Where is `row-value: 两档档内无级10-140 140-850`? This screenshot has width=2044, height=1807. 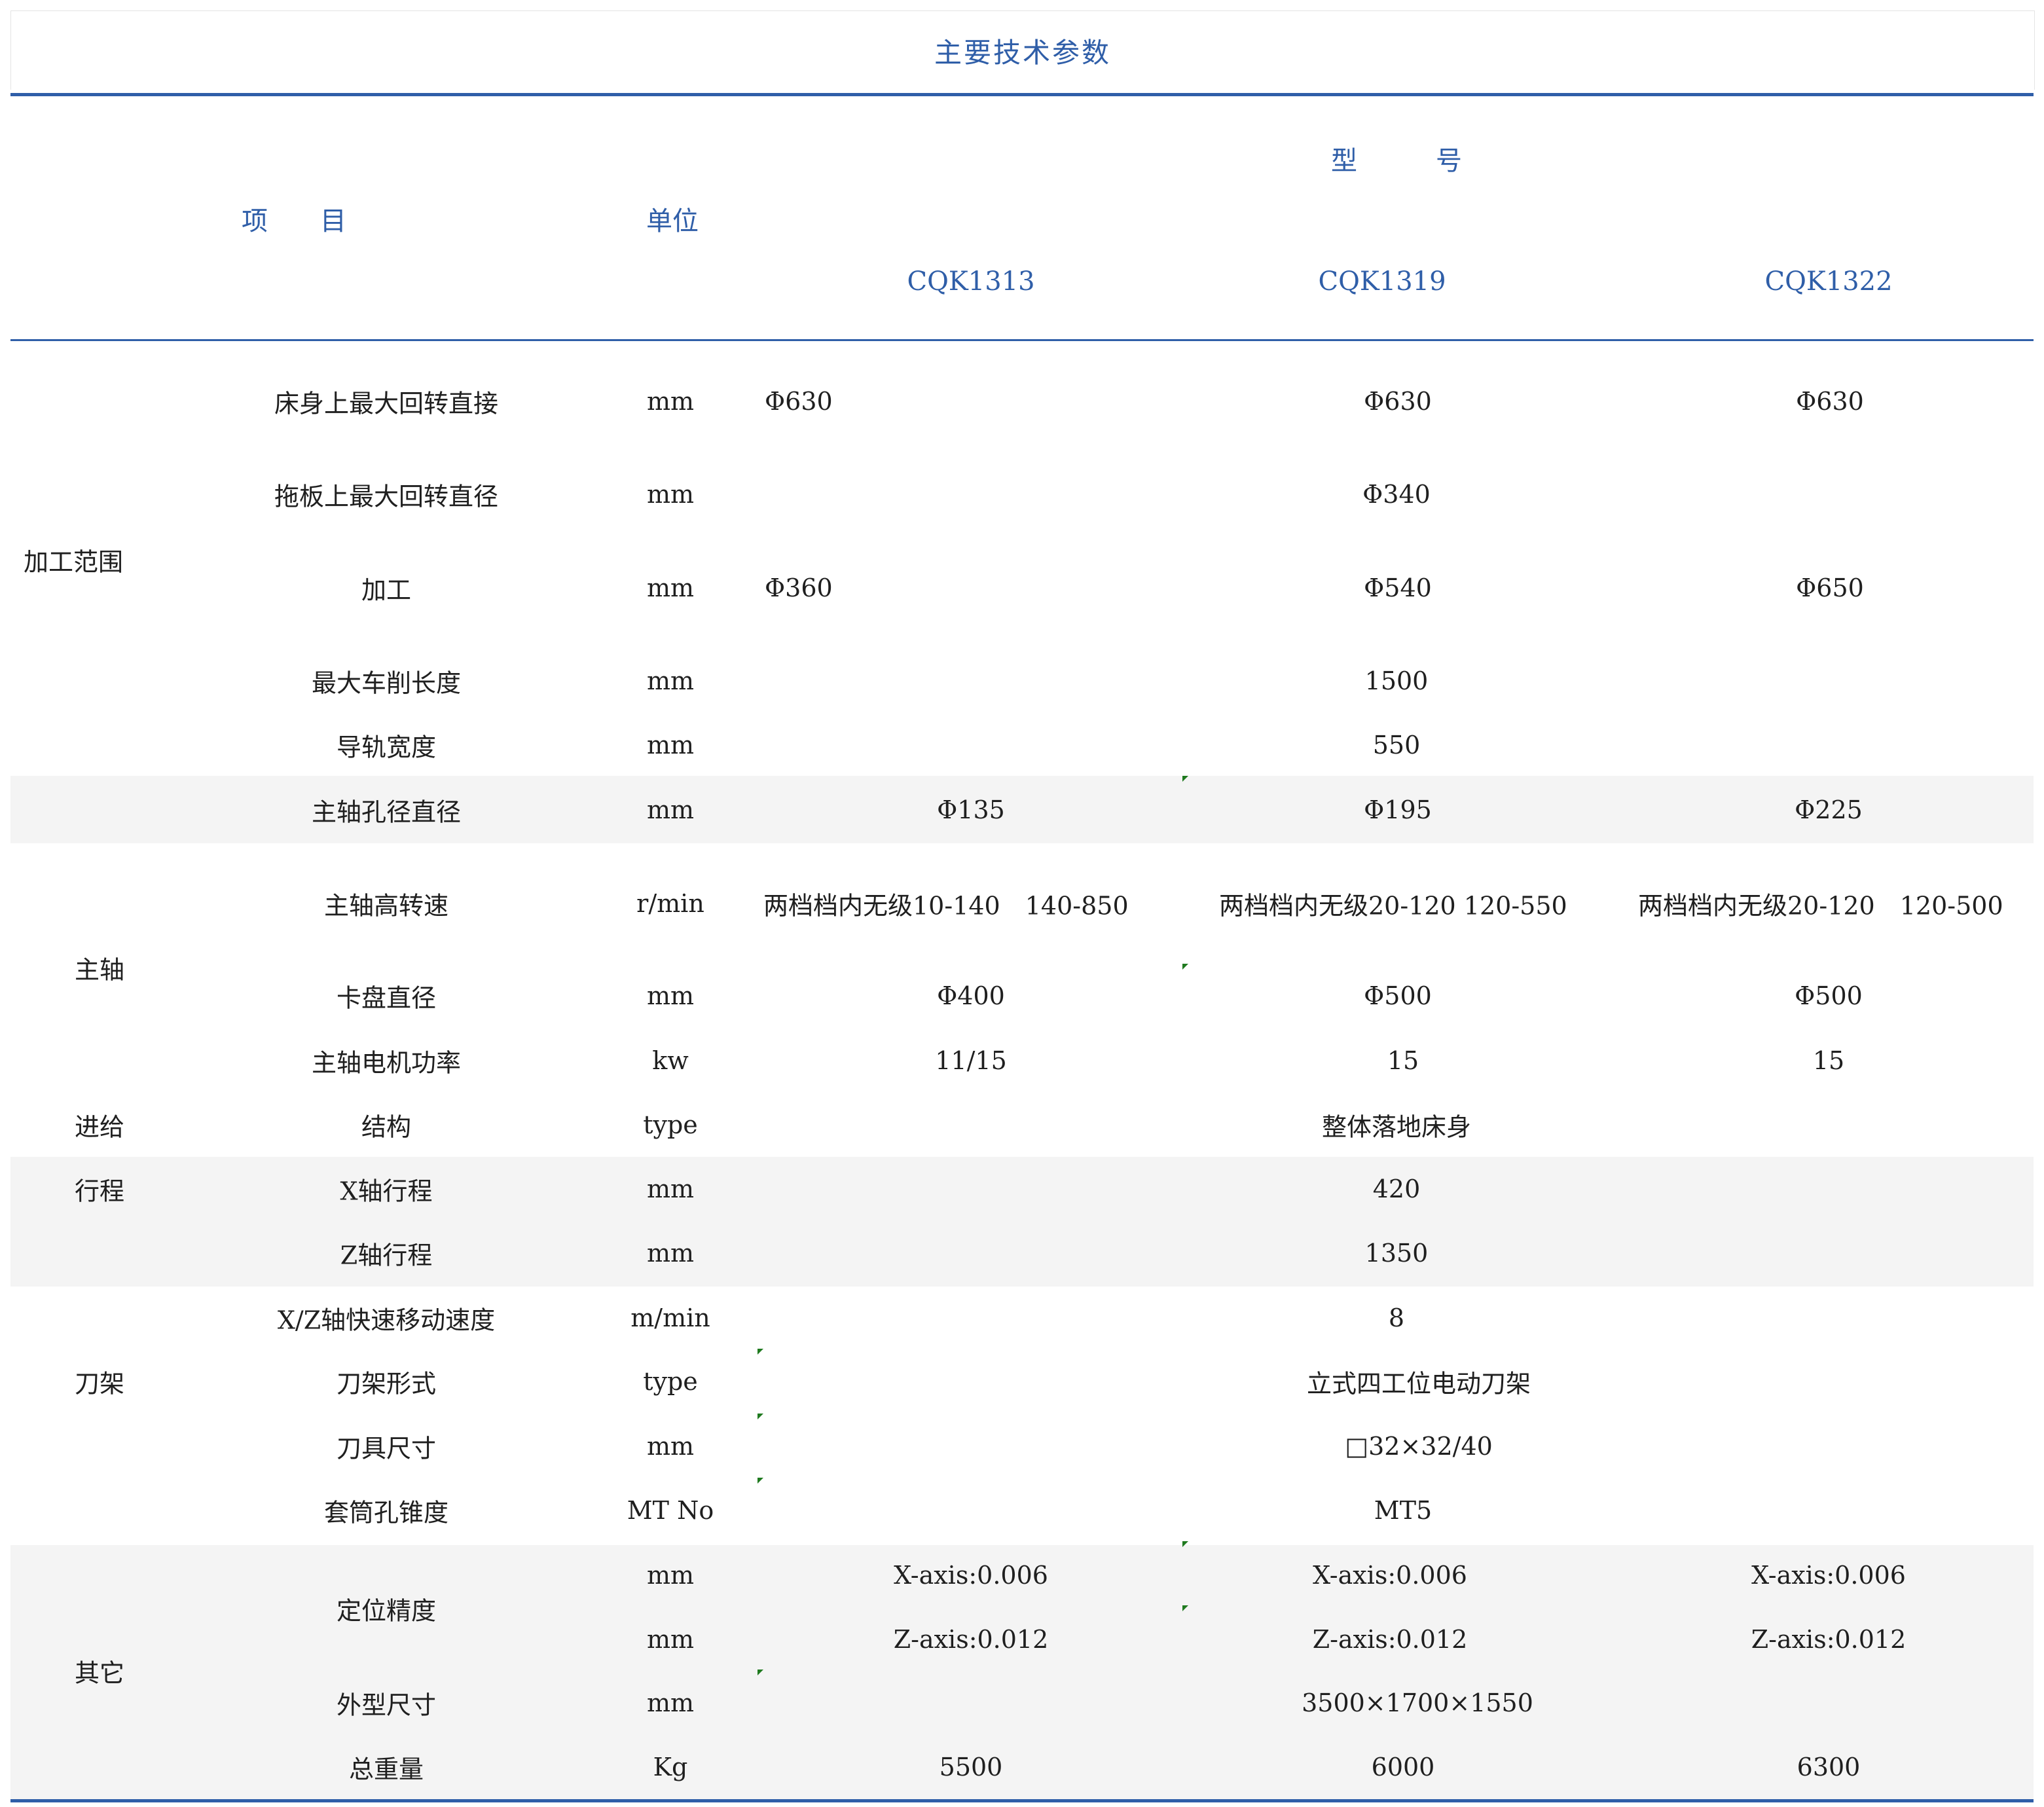
row-value: 两档档内无级10-140 140-850 is located at coordinates (946, 906).